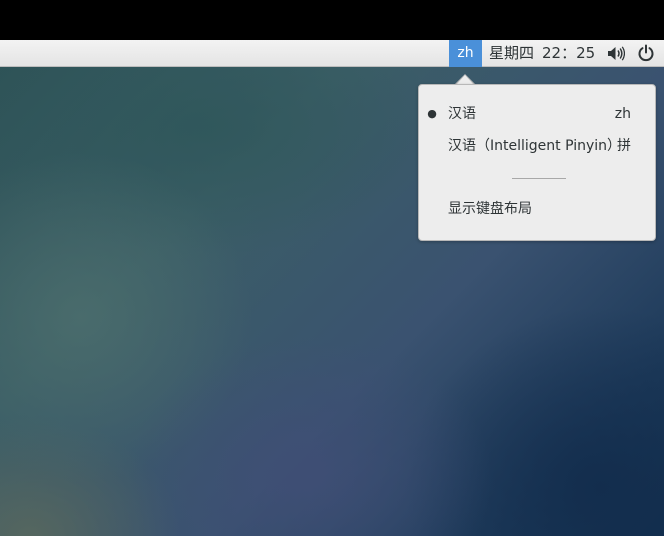 Image resolution: width=664 pixels, height=536 pixels. I want to click on menu-item-intelligent-pinyin: 汉语（Intelligent Pinyin） 拼, so click(537, 146).